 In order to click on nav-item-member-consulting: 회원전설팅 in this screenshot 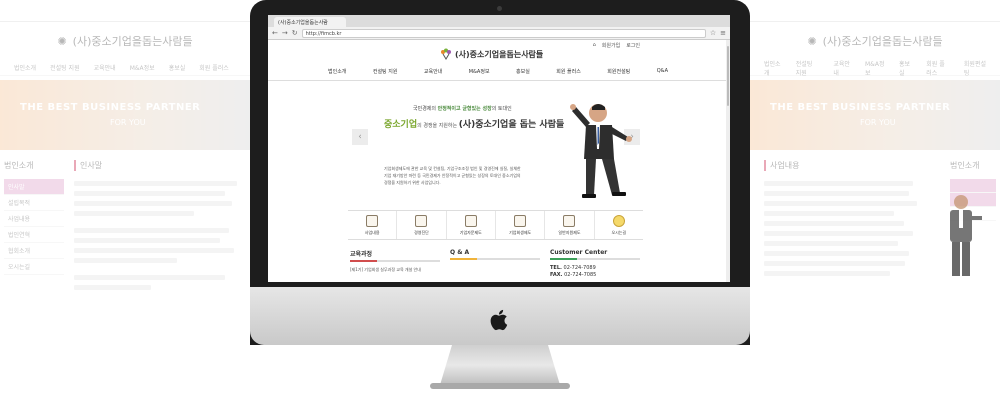, I will do `click(618, 73)`.